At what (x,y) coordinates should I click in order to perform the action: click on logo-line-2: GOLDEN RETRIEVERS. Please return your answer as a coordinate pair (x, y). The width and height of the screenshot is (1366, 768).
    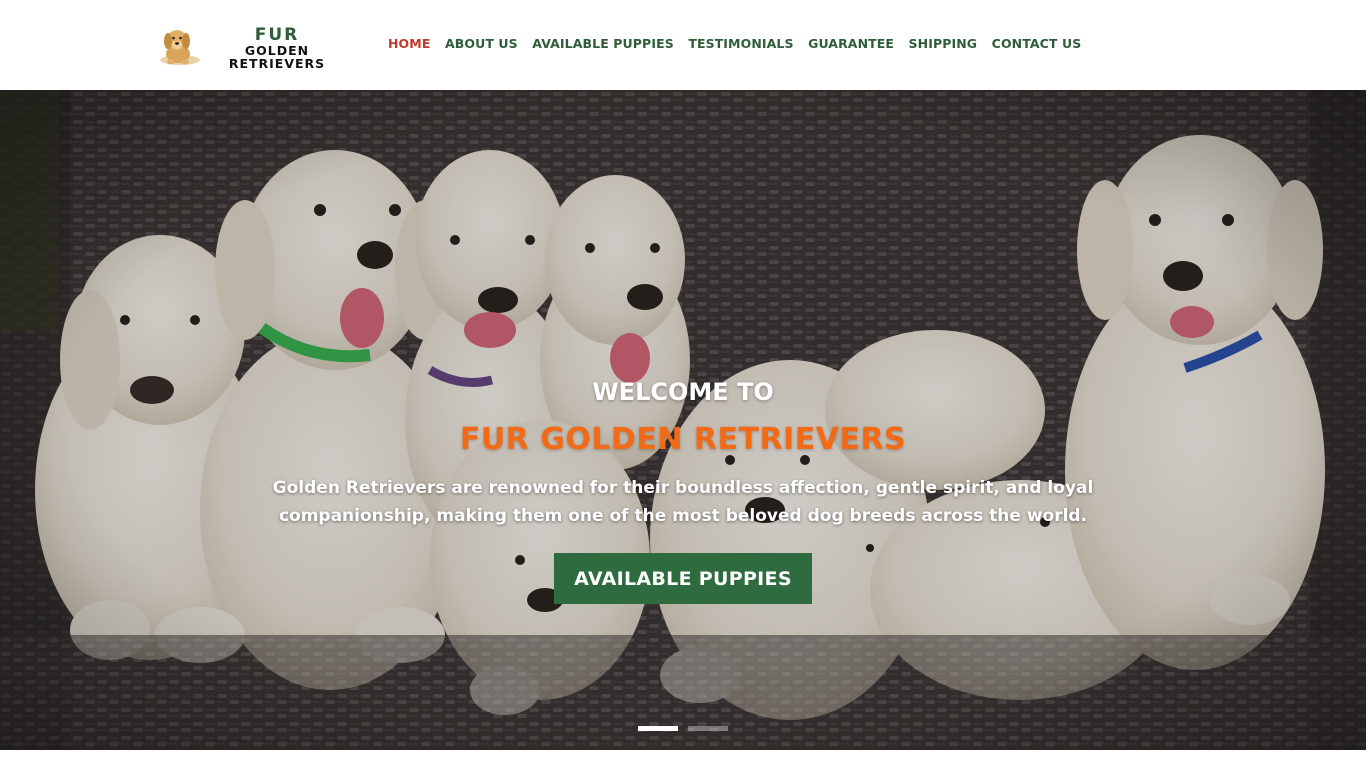
    Looking at the image, I should click on (277, 57).